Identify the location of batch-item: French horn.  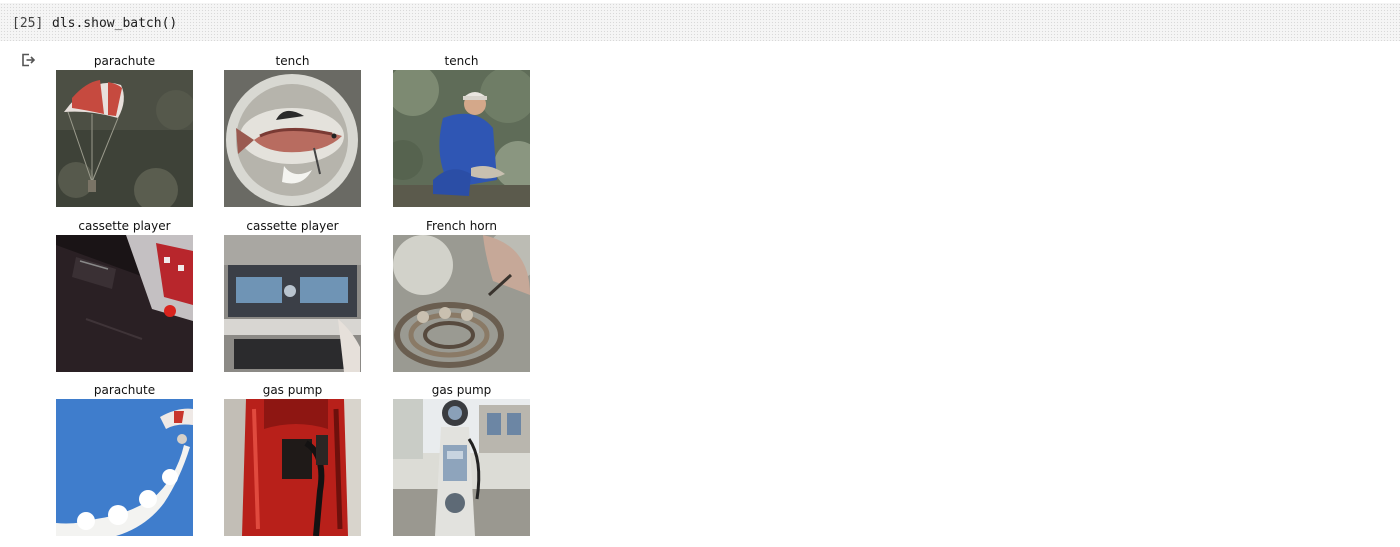
(461, 295).